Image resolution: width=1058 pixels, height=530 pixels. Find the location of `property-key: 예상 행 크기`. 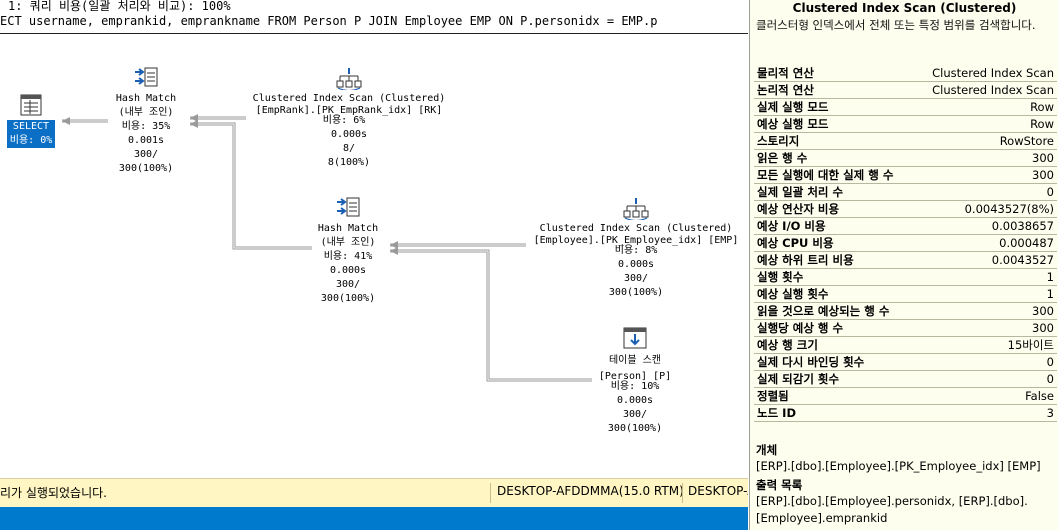

property-key: 예상 행 크기 is located at coordinates (834, 345).